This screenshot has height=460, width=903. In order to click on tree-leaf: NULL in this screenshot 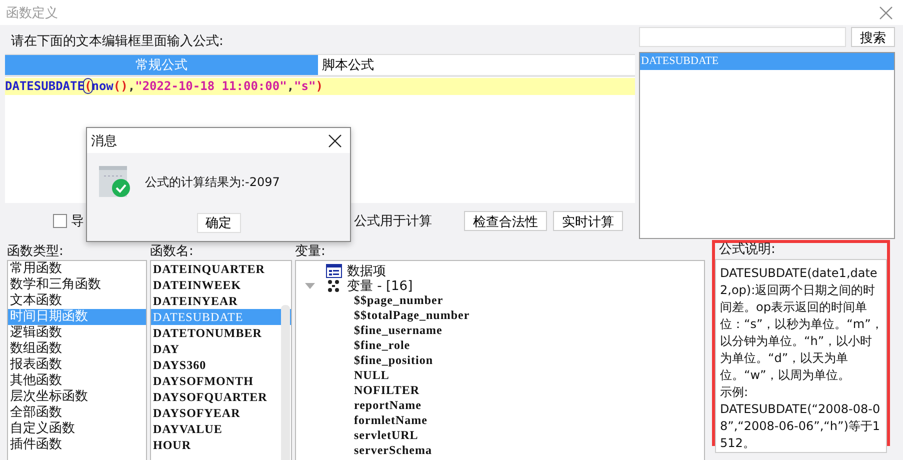, I will do `click(504, 375)`.